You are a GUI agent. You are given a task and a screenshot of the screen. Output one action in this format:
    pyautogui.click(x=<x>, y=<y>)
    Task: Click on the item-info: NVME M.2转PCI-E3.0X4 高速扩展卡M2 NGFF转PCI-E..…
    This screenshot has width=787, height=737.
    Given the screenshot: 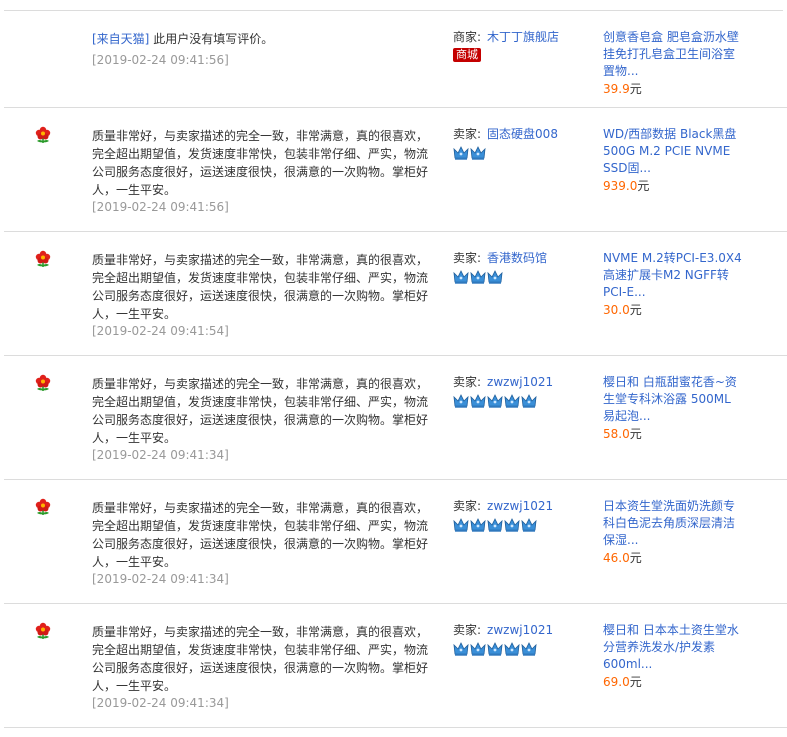 What is the action you would take?
    pyautogui.click(x=673, y=284)
    